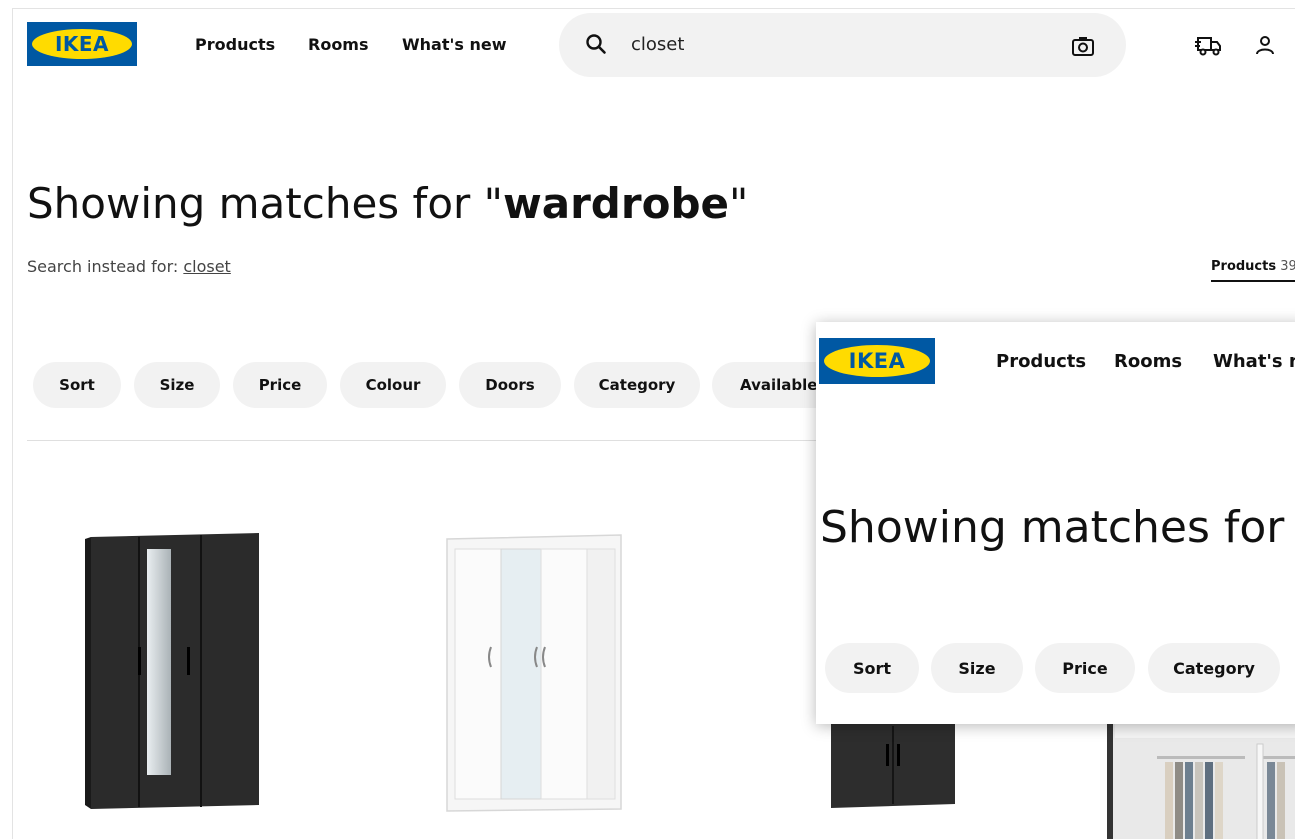 The image size is (1295, 839). I want to click on filter-sort: Sort, so click(77, 385).